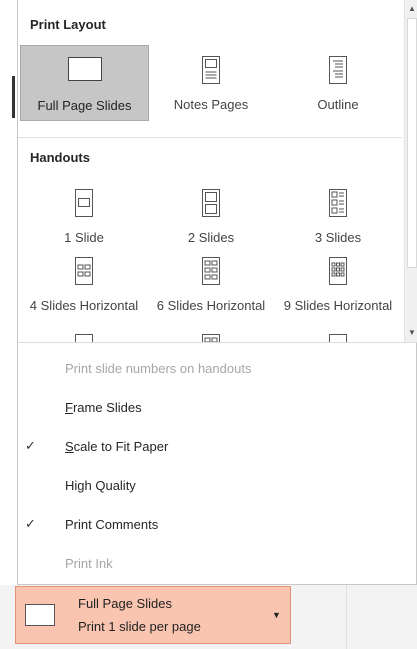 This screenshot has width=417, height=649. Describe the element at coordinates (139, 626) in the screenshot. I see `dropdown-subtitle: Print 1 slide per page` at that location.